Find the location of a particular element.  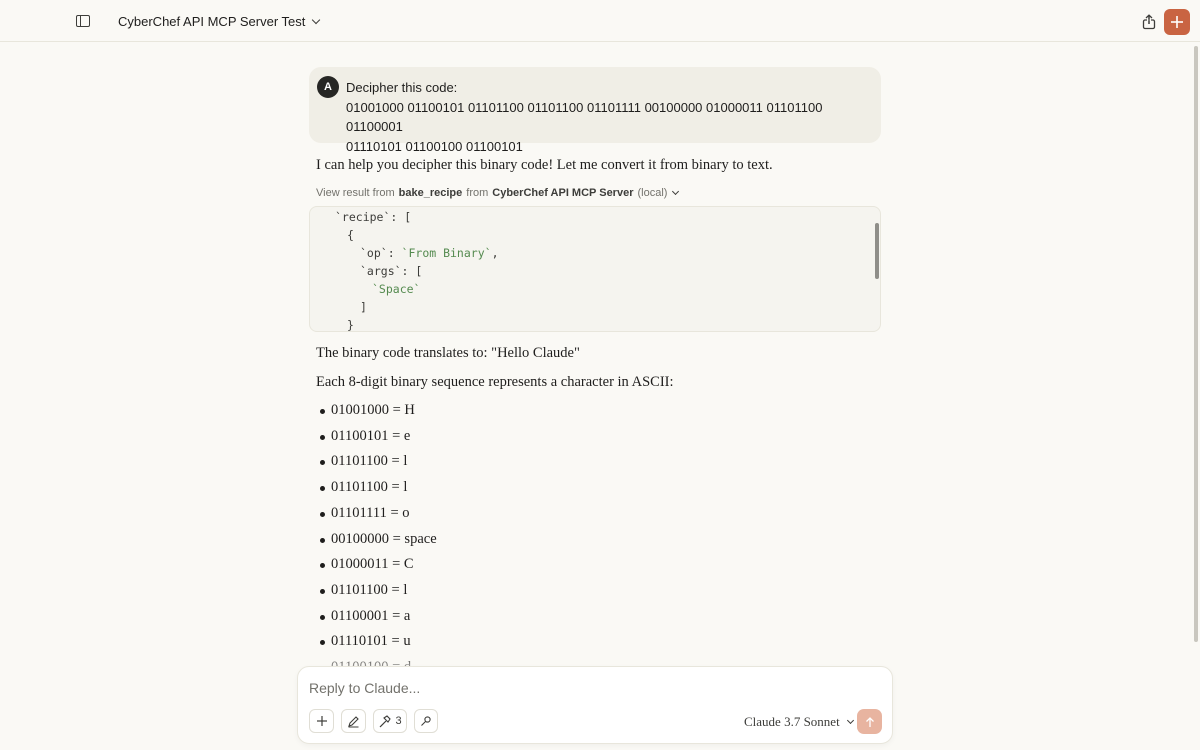

tool-suffix: (local) is located at coordinates (652, 193).